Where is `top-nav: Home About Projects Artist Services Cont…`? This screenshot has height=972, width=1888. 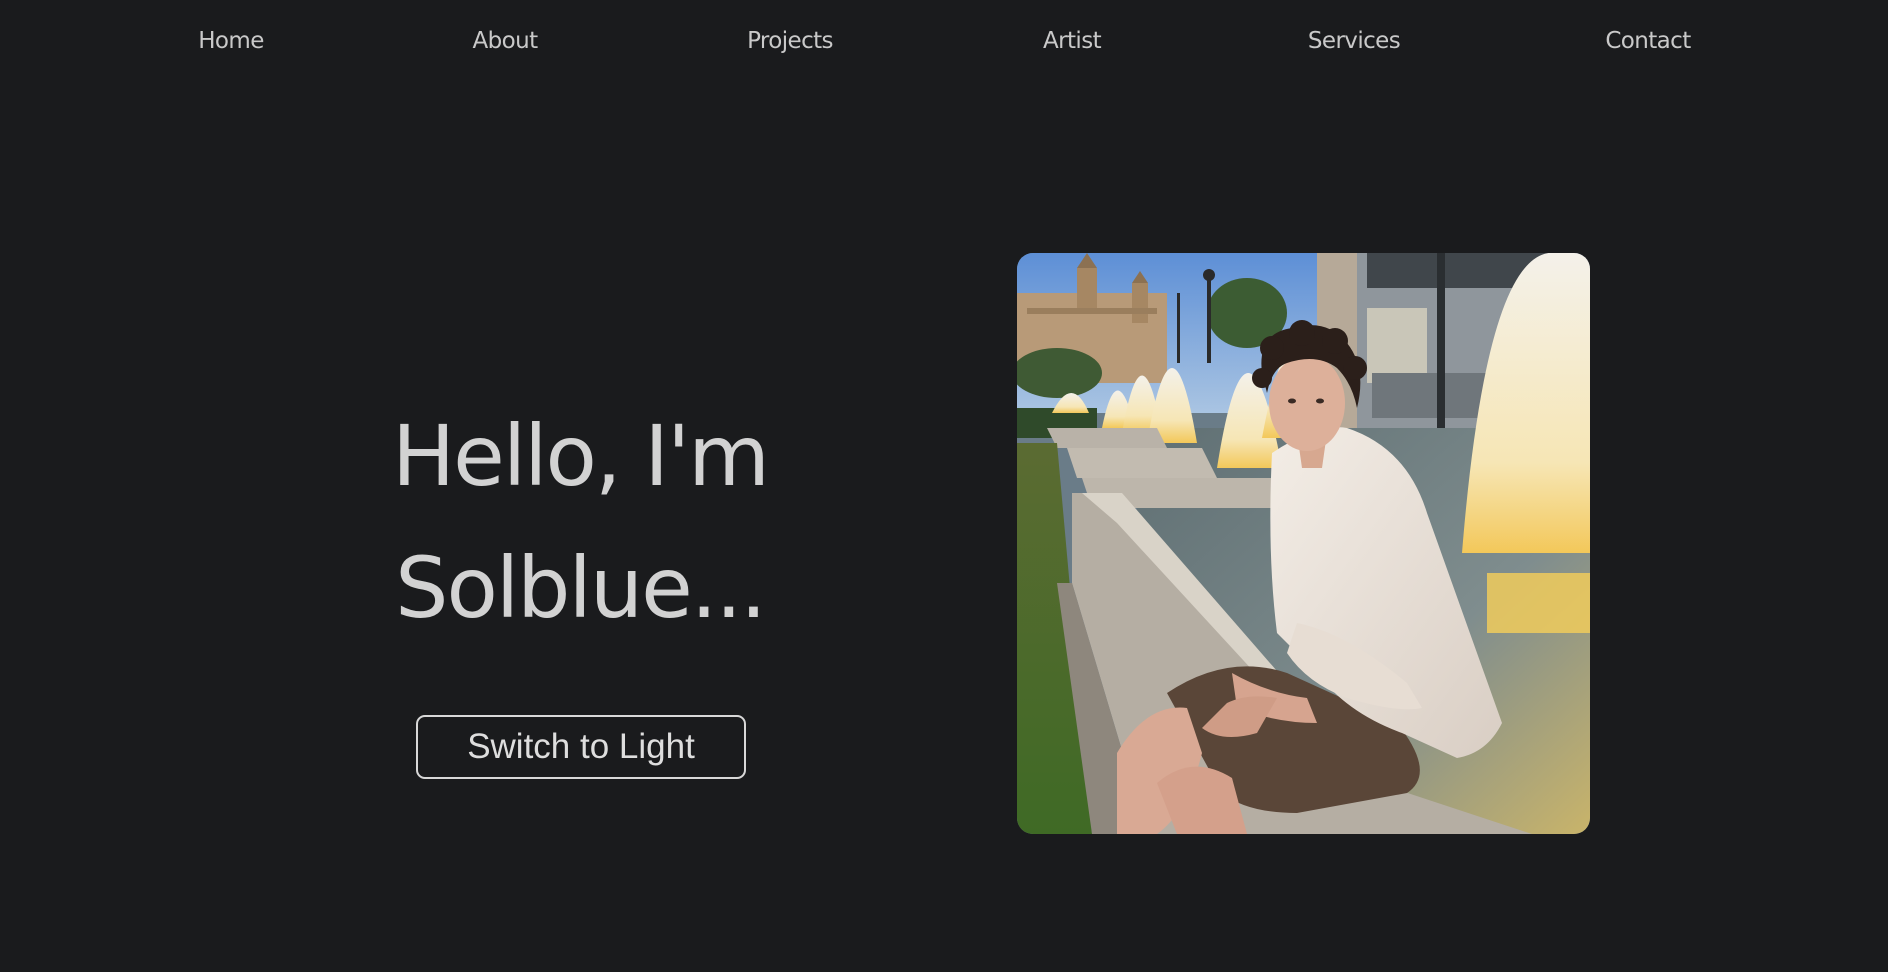 top-nav: Home About Projects Artist Services Cont… is located at coordinates (944, 48).